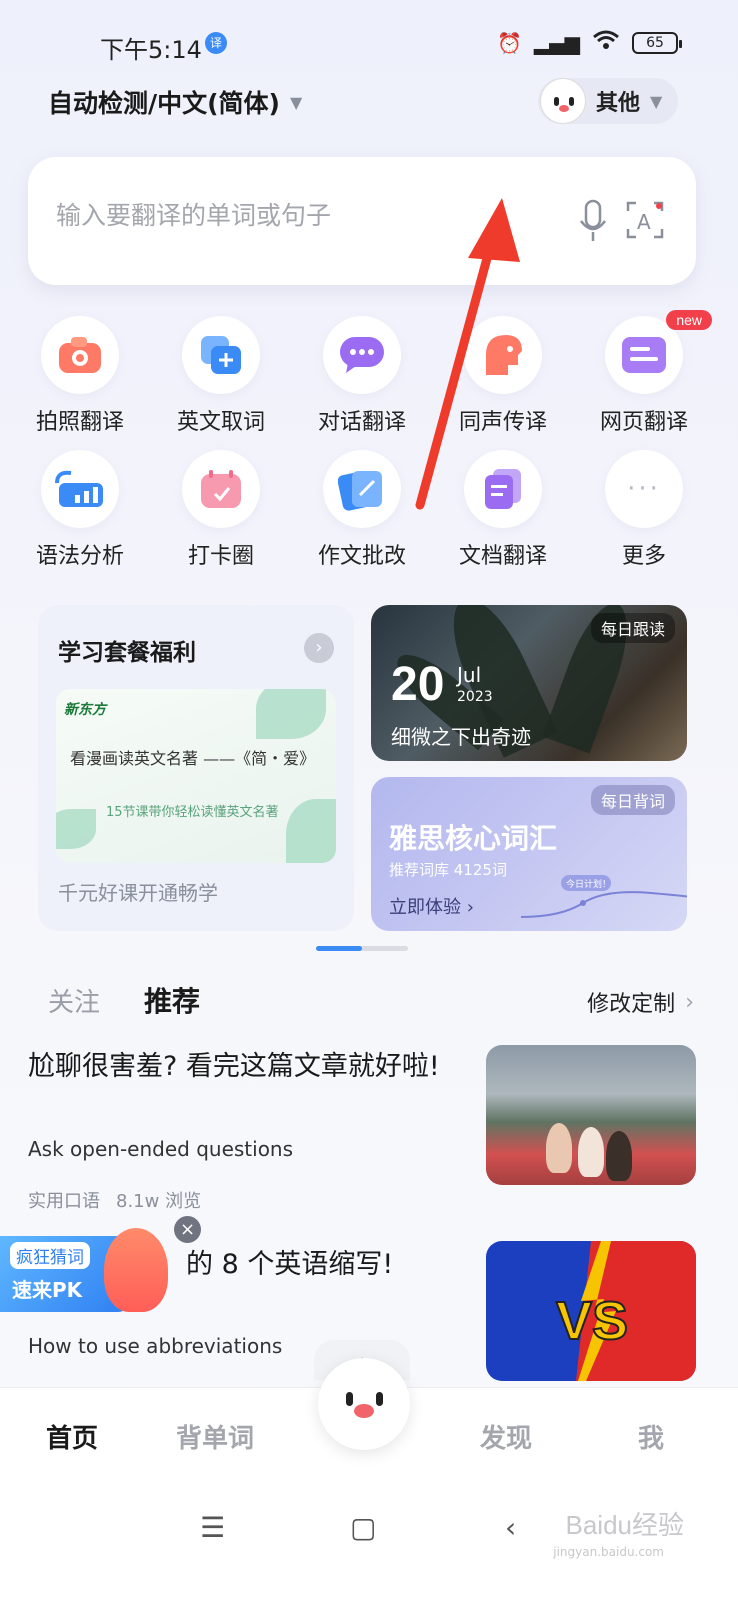 The image size is (738, 1600). I want to click on tab-recommend: 推荐, so click(172, 1000).